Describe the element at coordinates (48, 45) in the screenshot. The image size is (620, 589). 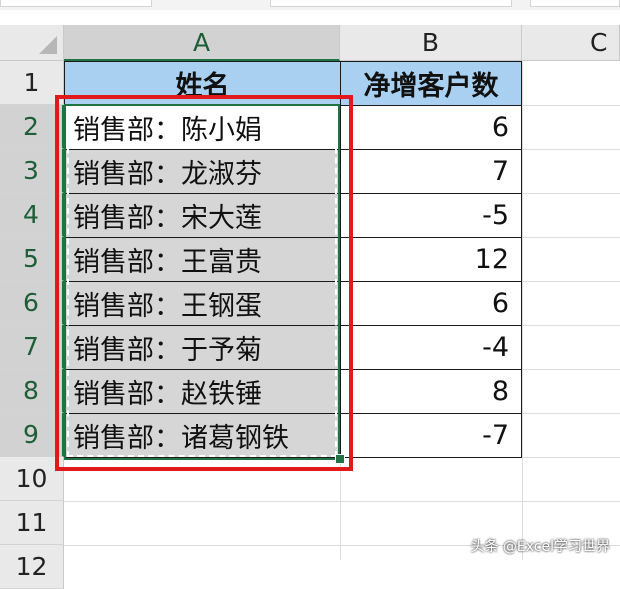
I see `select-all-icon` at that location.